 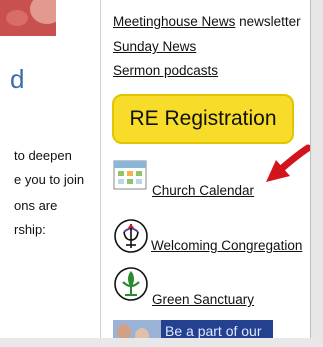 I want to click on re-registration-button: RE Registration, so click(x=203, y=119).